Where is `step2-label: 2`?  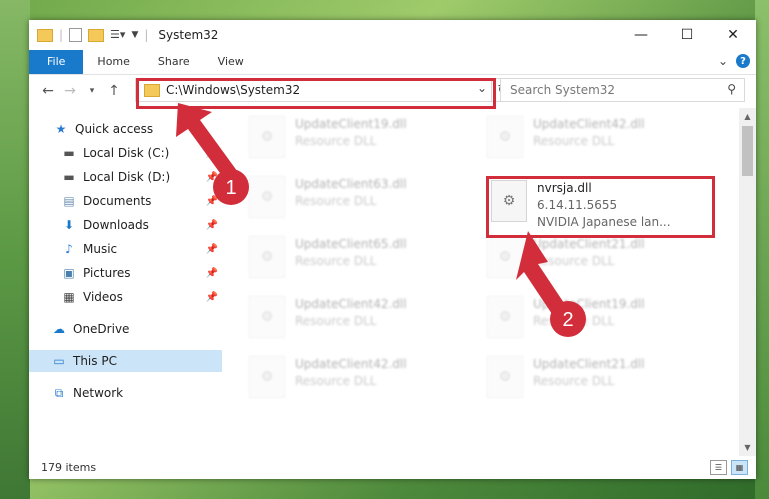
step2-label: 2 is located at coordinates (567, 320).